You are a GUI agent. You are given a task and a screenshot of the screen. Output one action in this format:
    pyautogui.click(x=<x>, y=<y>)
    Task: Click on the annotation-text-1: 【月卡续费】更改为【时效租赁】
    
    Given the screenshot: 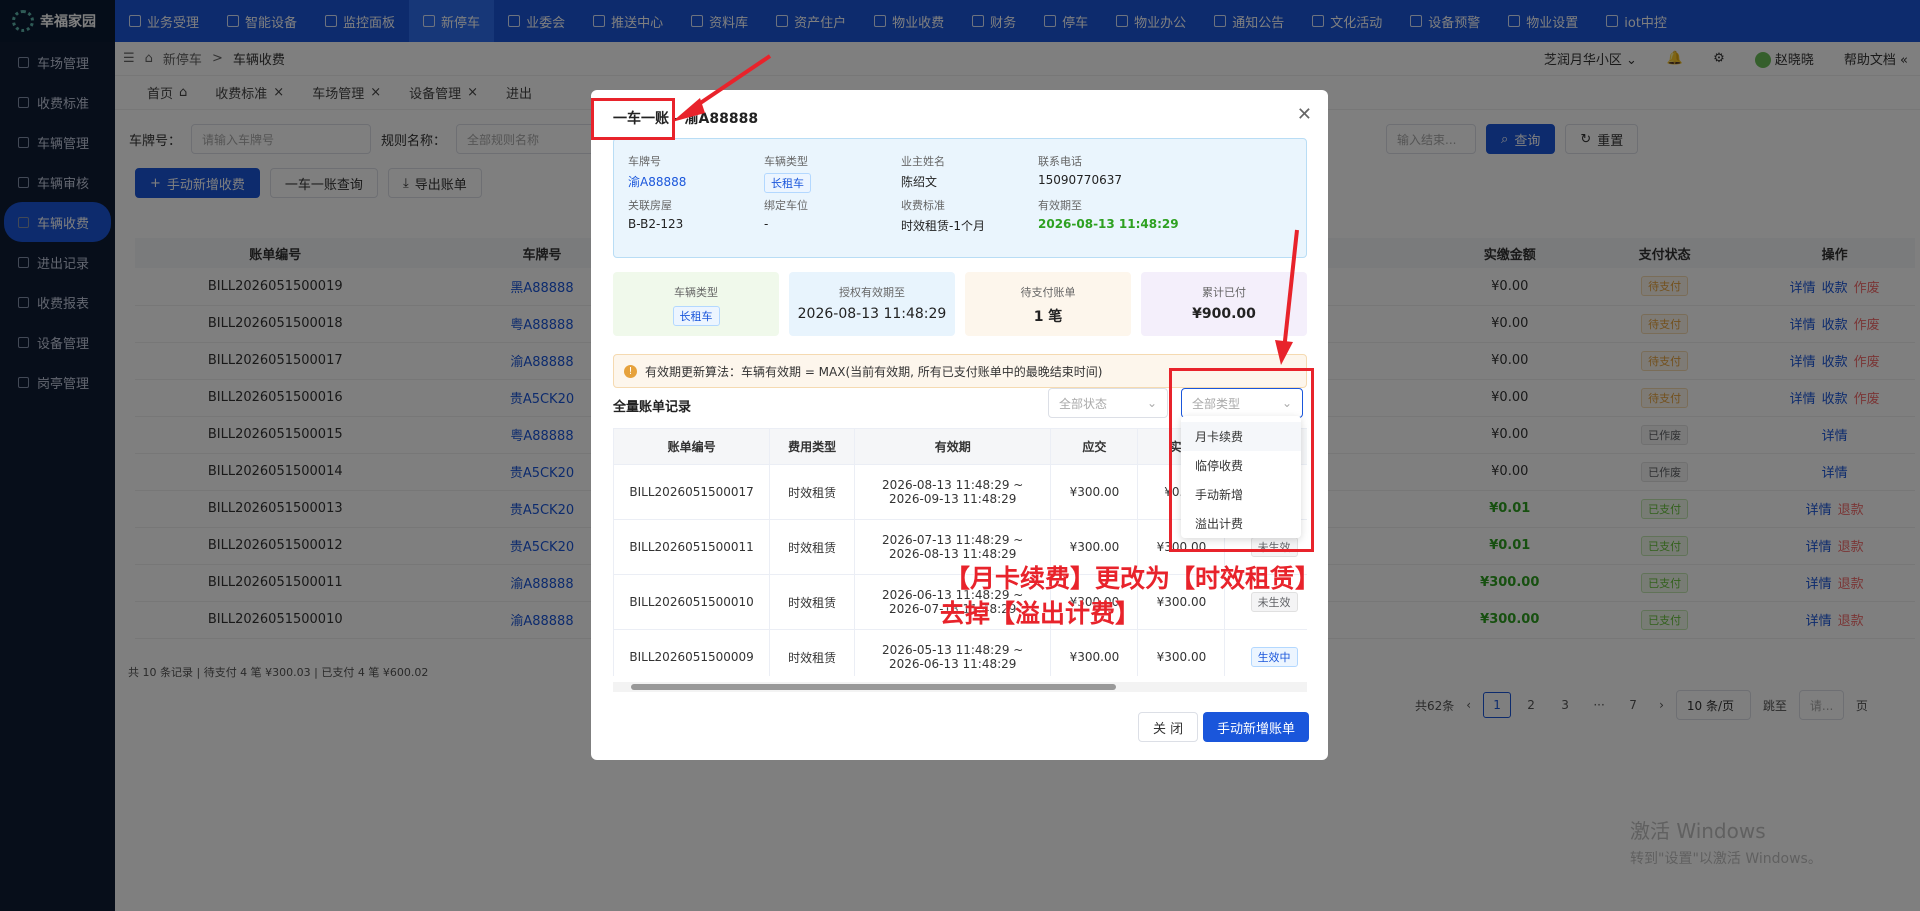 What is the action you would take?
    pyautogui.click(x=1133, y=578)
    